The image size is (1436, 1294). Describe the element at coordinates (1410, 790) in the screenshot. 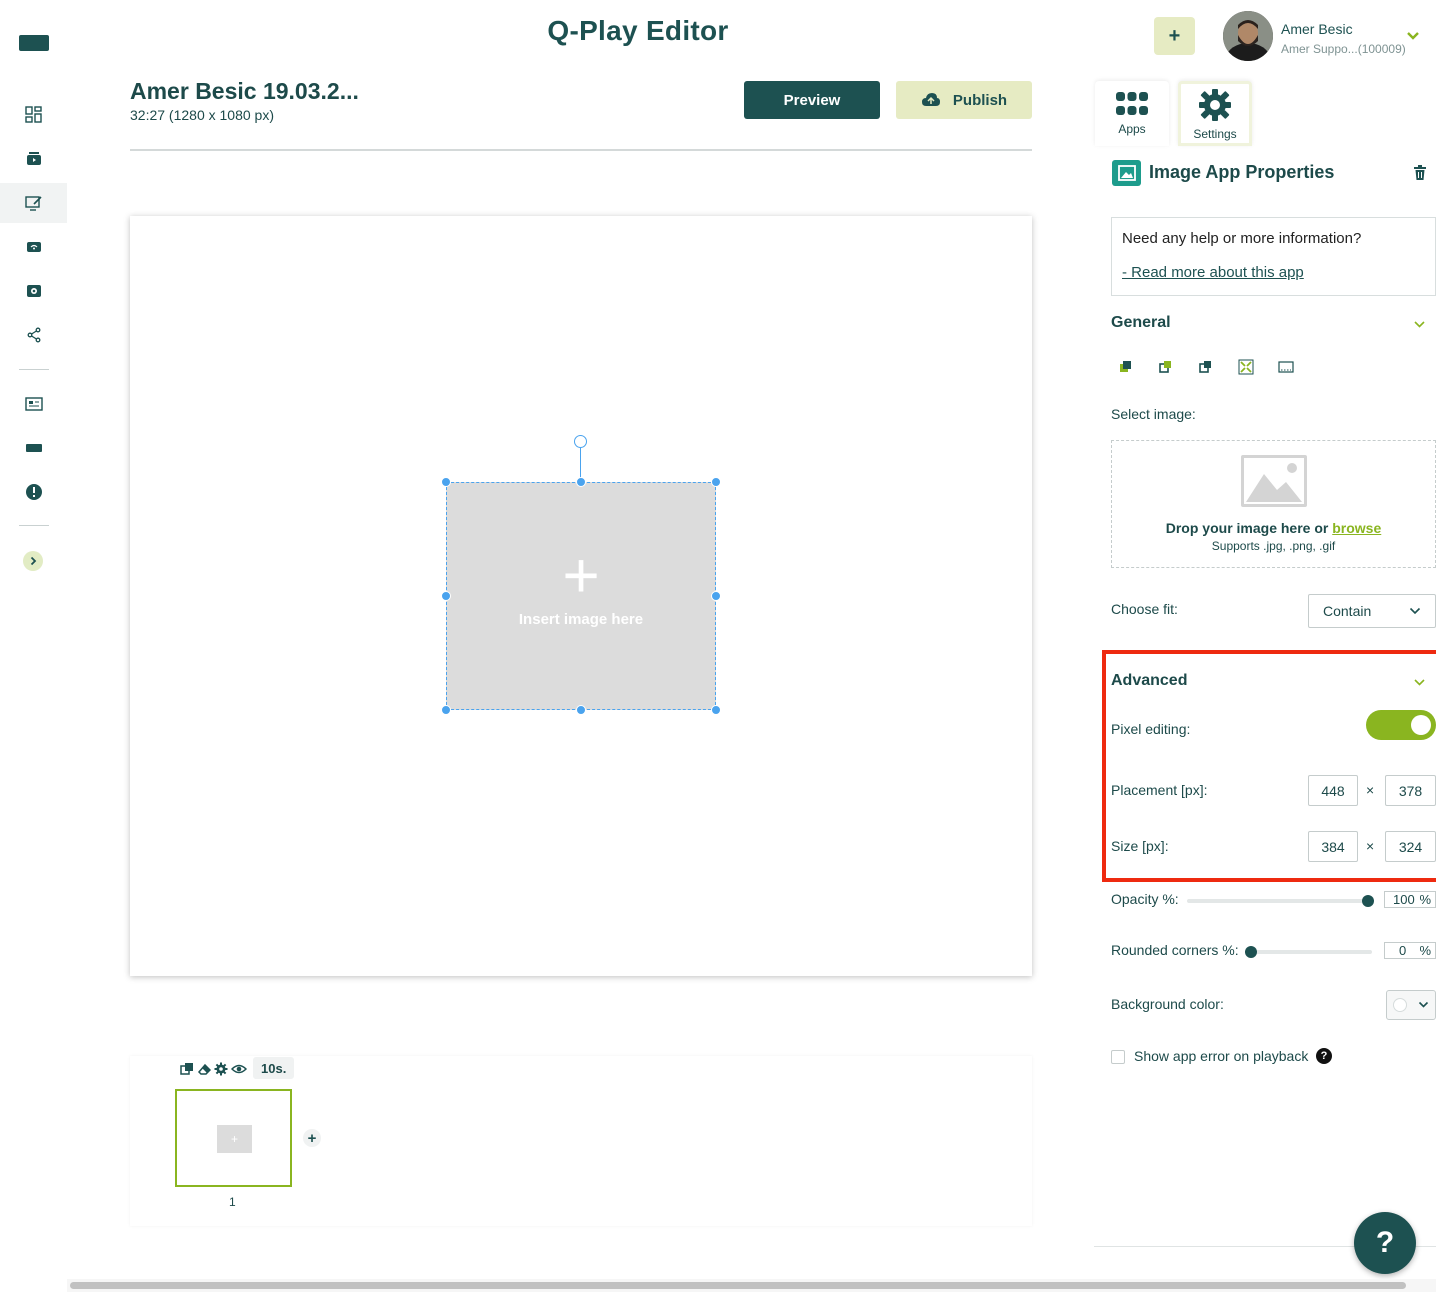

I see `placement-y-input: 378` at that location.